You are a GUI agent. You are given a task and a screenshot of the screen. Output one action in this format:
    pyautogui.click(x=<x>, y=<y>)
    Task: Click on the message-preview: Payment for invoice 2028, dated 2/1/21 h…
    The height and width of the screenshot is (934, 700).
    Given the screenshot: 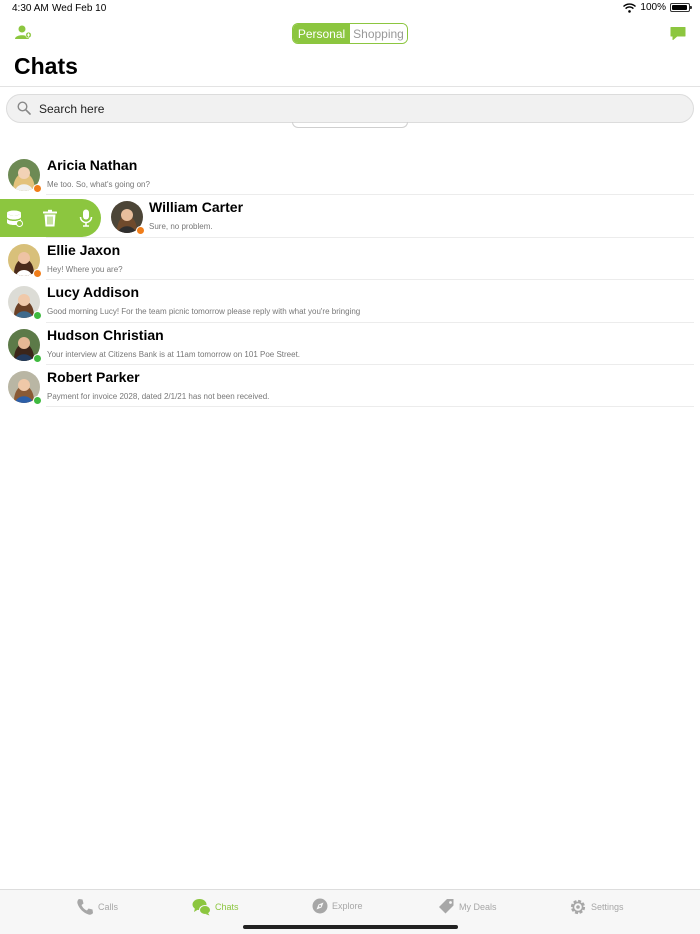 What is the action you would take?
    pyautogui.click(x=158, y=396)
    